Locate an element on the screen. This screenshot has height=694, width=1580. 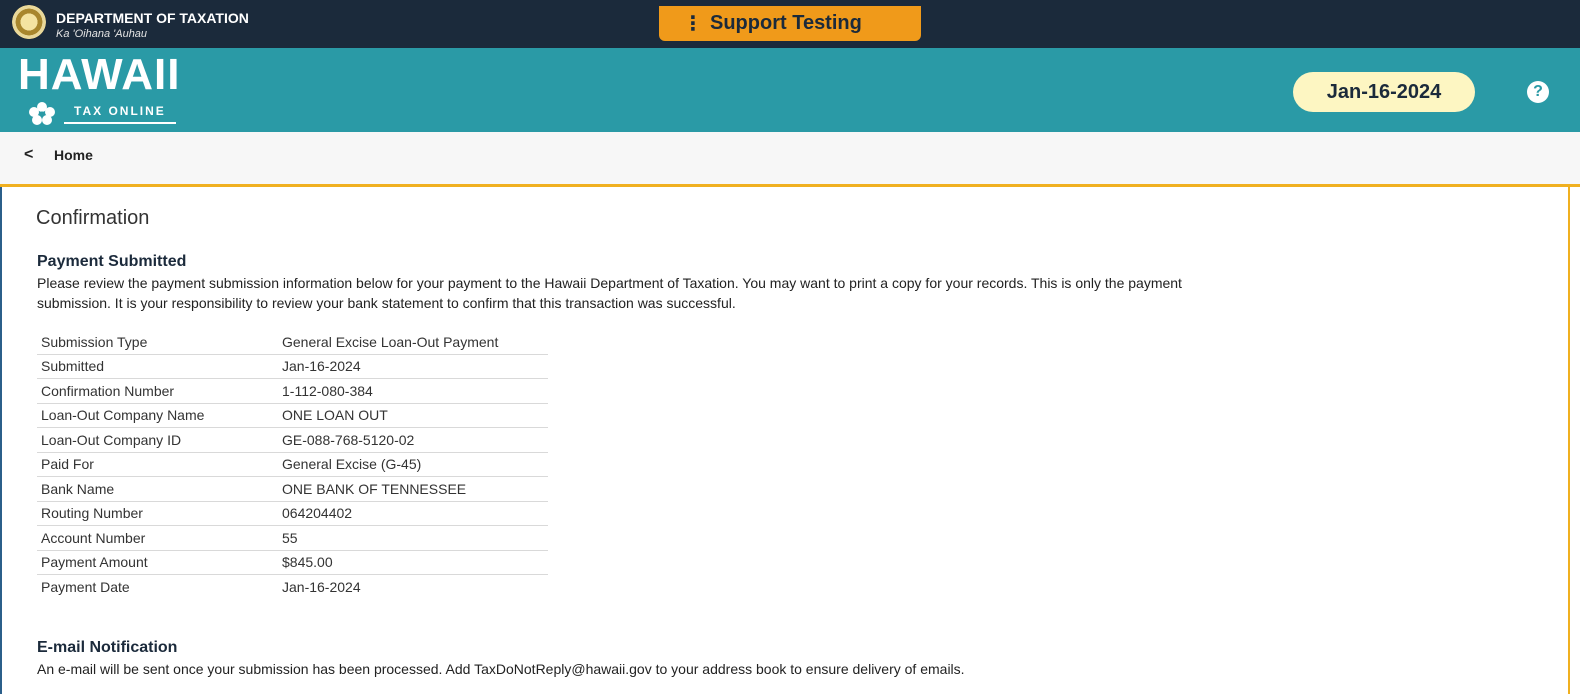
page-title: Confirmation is located at coordinates (93, 218).